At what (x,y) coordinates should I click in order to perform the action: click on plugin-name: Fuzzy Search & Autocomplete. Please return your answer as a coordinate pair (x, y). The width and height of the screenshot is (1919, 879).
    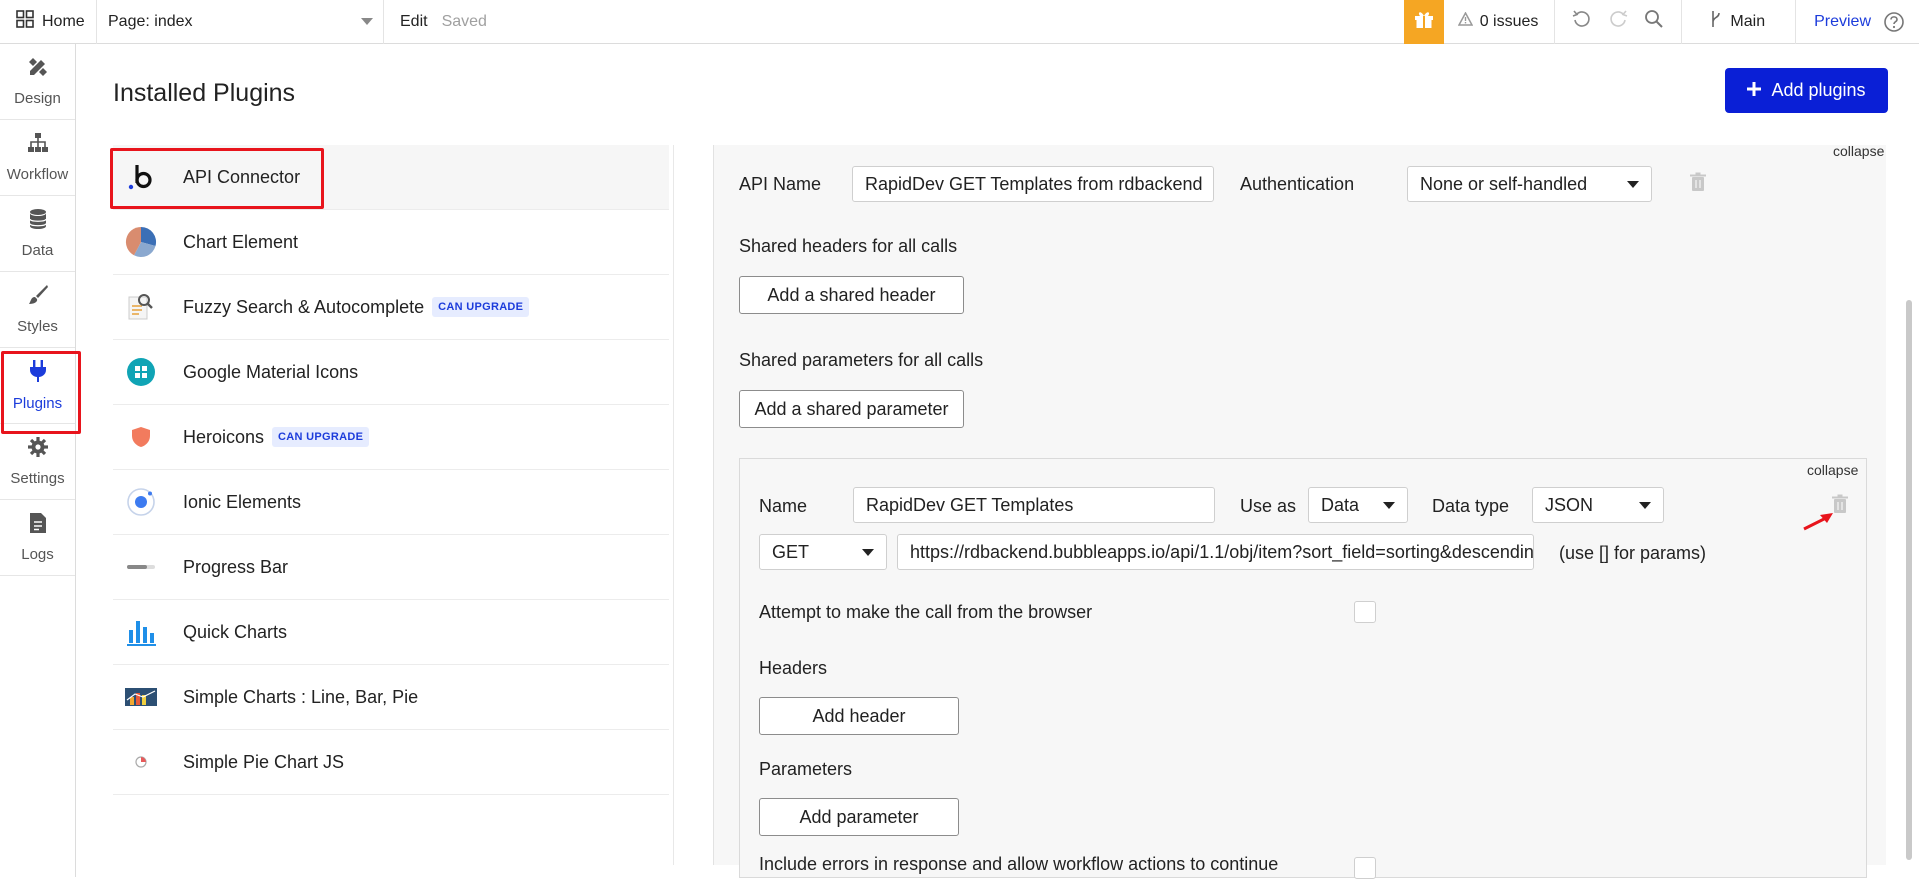
    Looking at the image, I should click on (304, 306).